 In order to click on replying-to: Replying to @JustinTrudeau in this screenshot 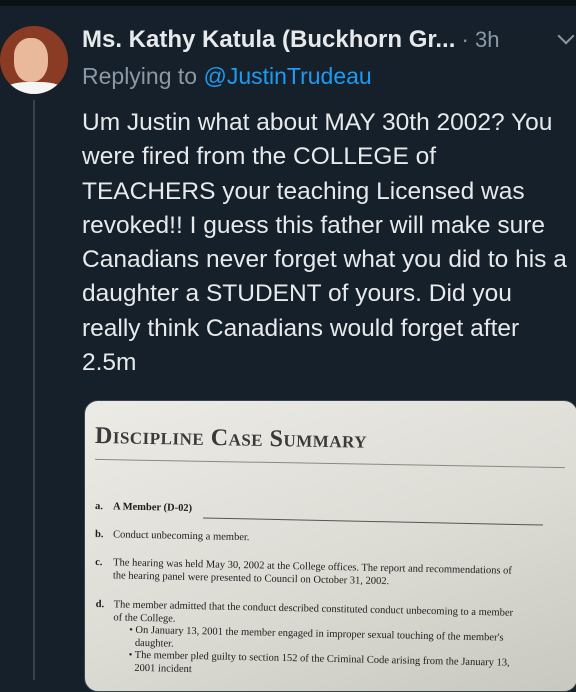, I will do `click(227, 76)`.